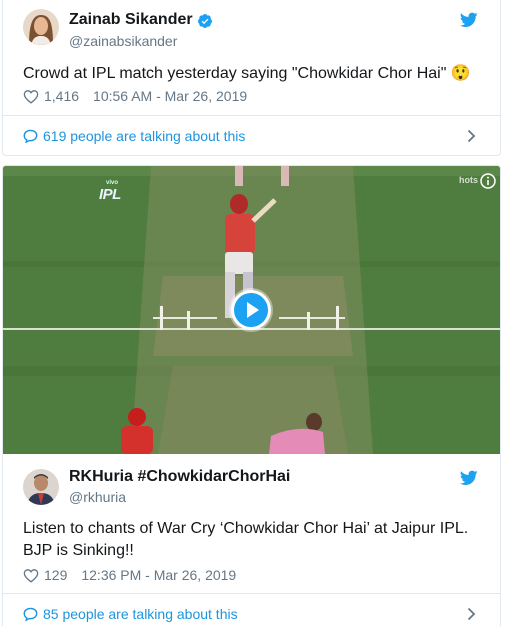 This screenshot has height=626, width=517. I want to click on display-name: Zainab Sikander, so click(131, 20).